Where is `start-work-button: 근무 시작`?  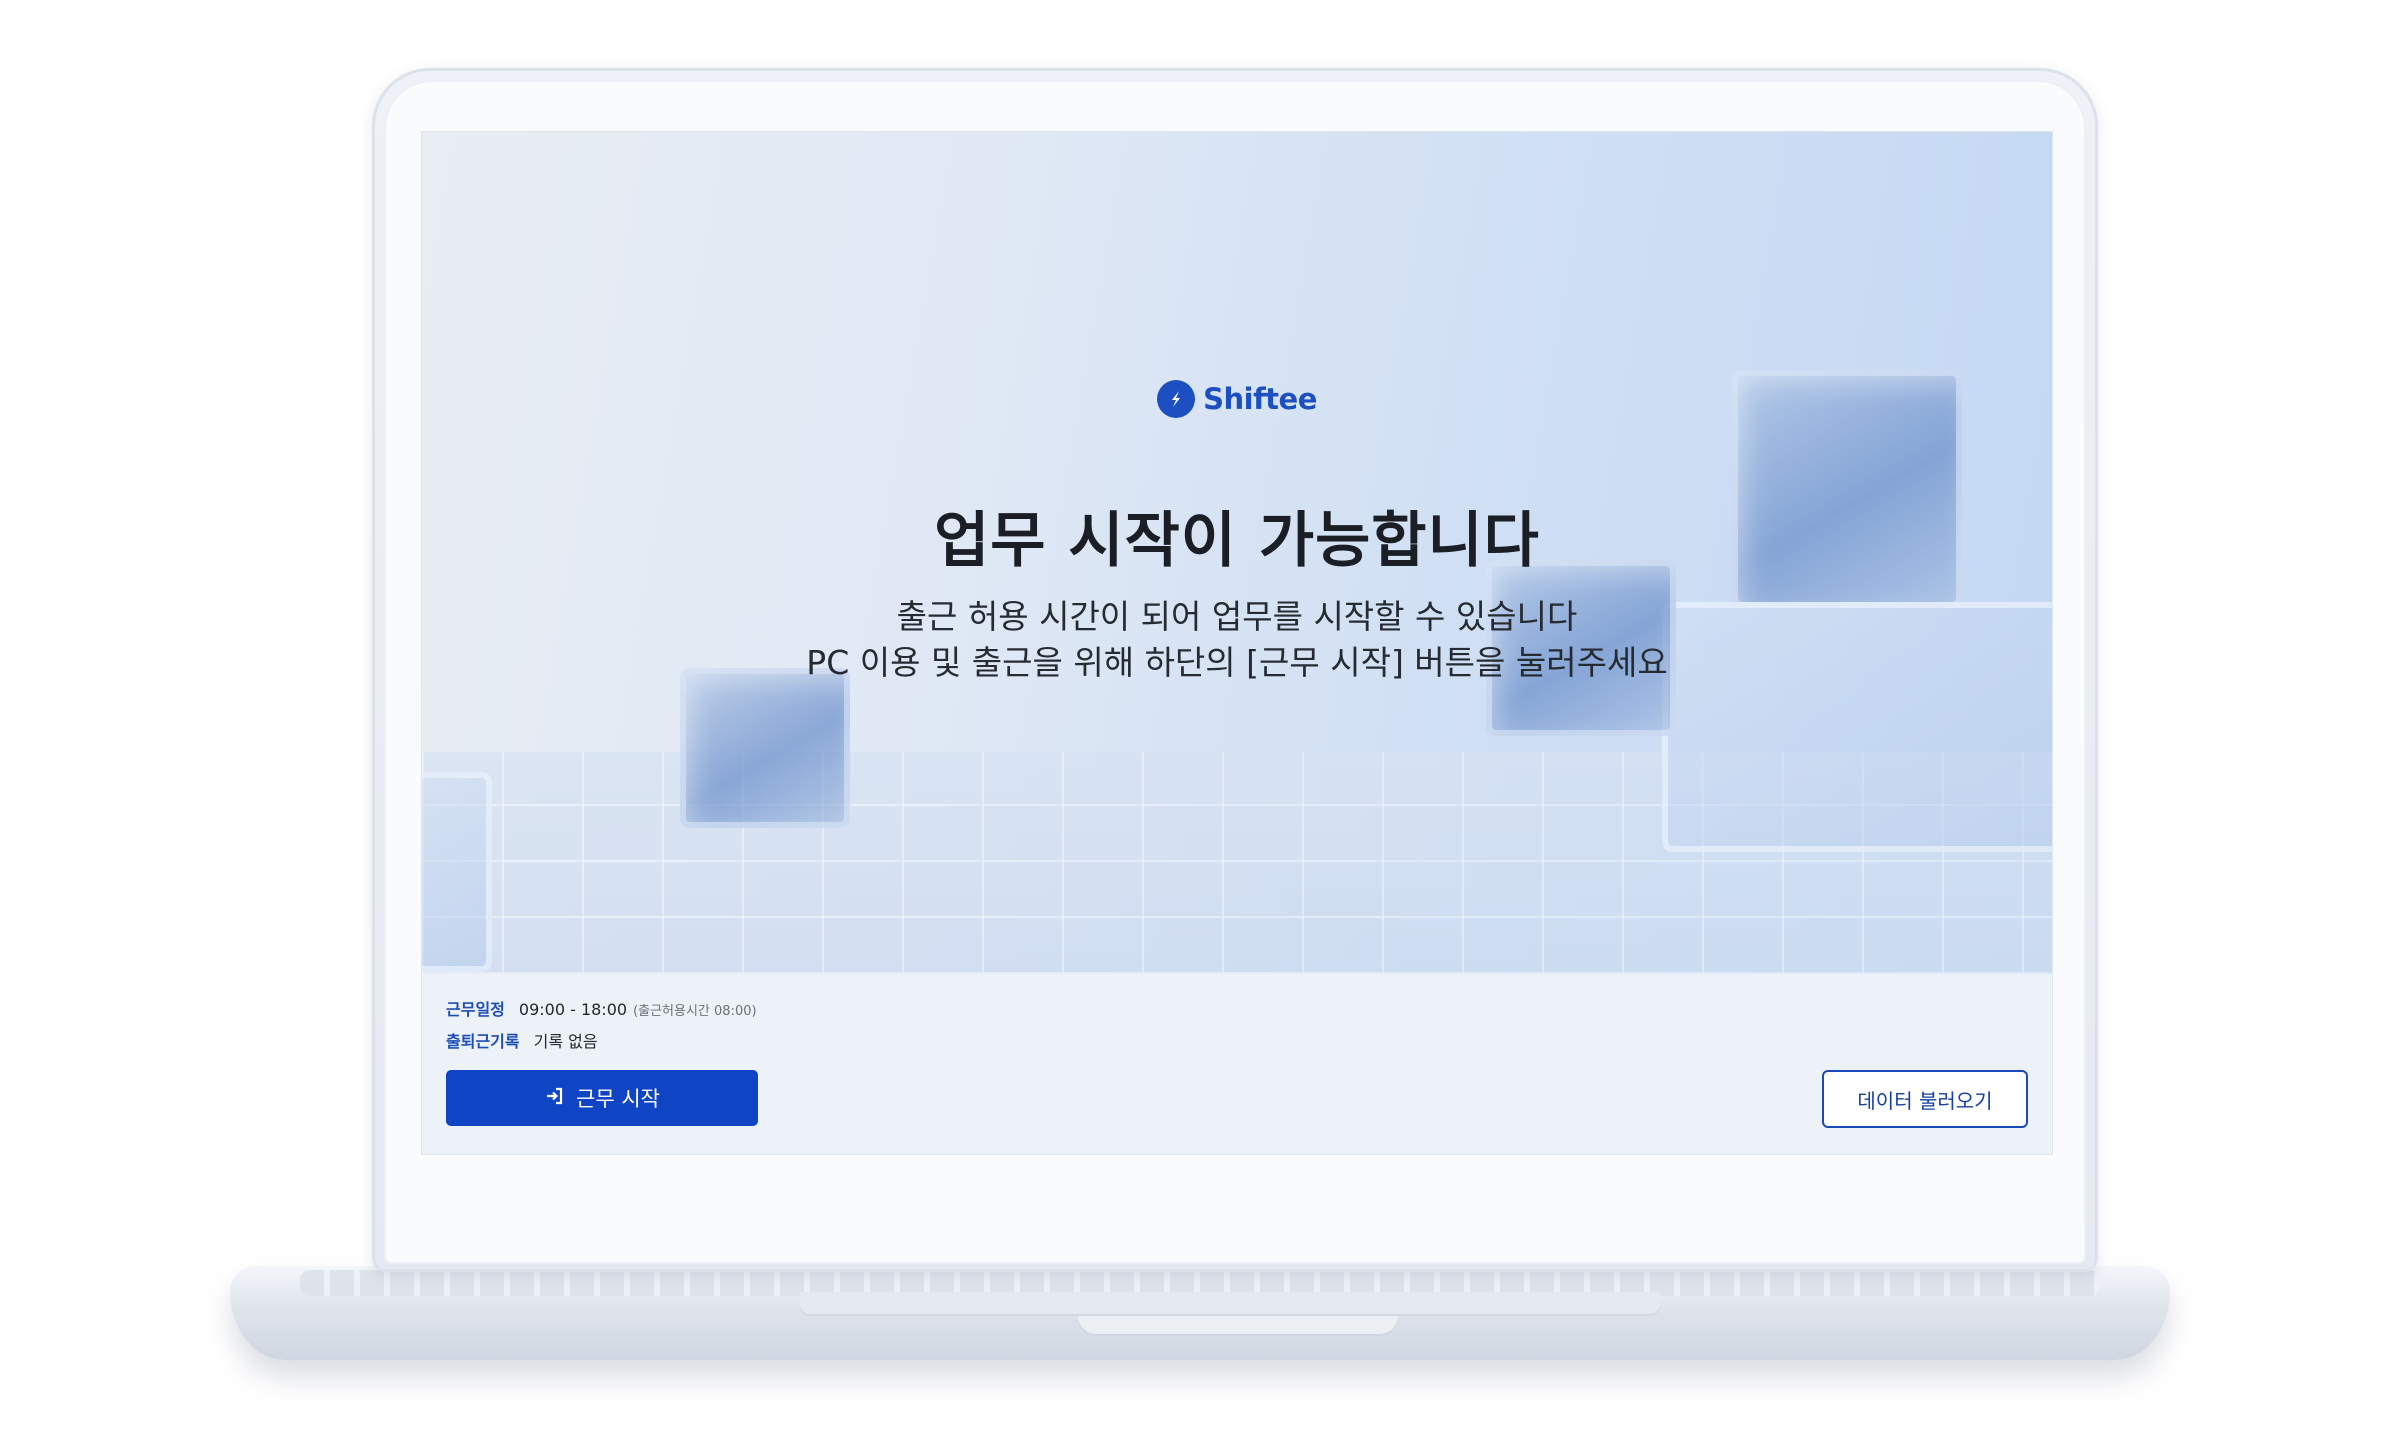 start-work-button: 근무 시작 is located at coordinates (602, 1098).